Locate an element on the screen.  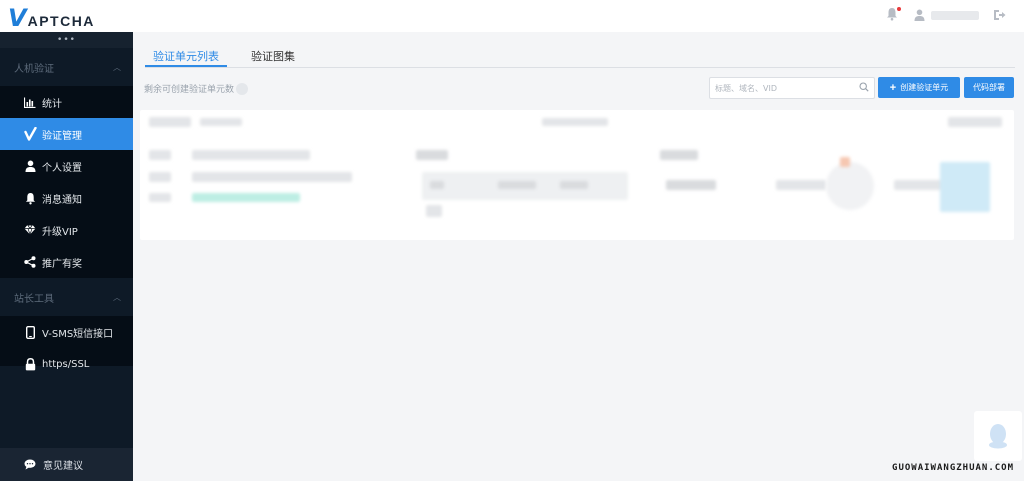
sidebar-item-referral: 推广有奖 is located at coordinates (66, 262).